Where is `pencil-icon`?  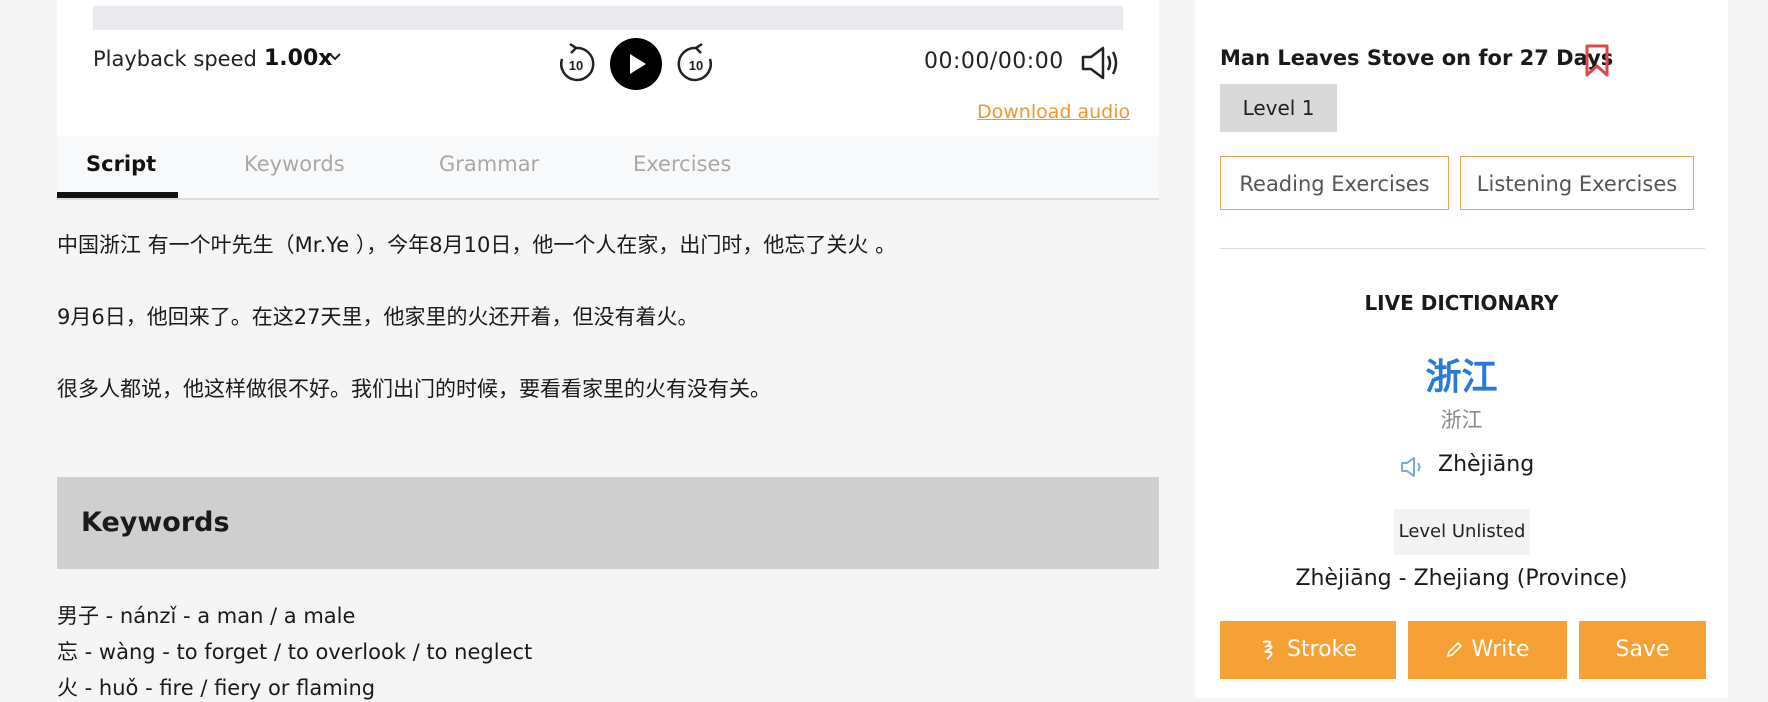
pencil-icon is located at coordinates (1455, 649).